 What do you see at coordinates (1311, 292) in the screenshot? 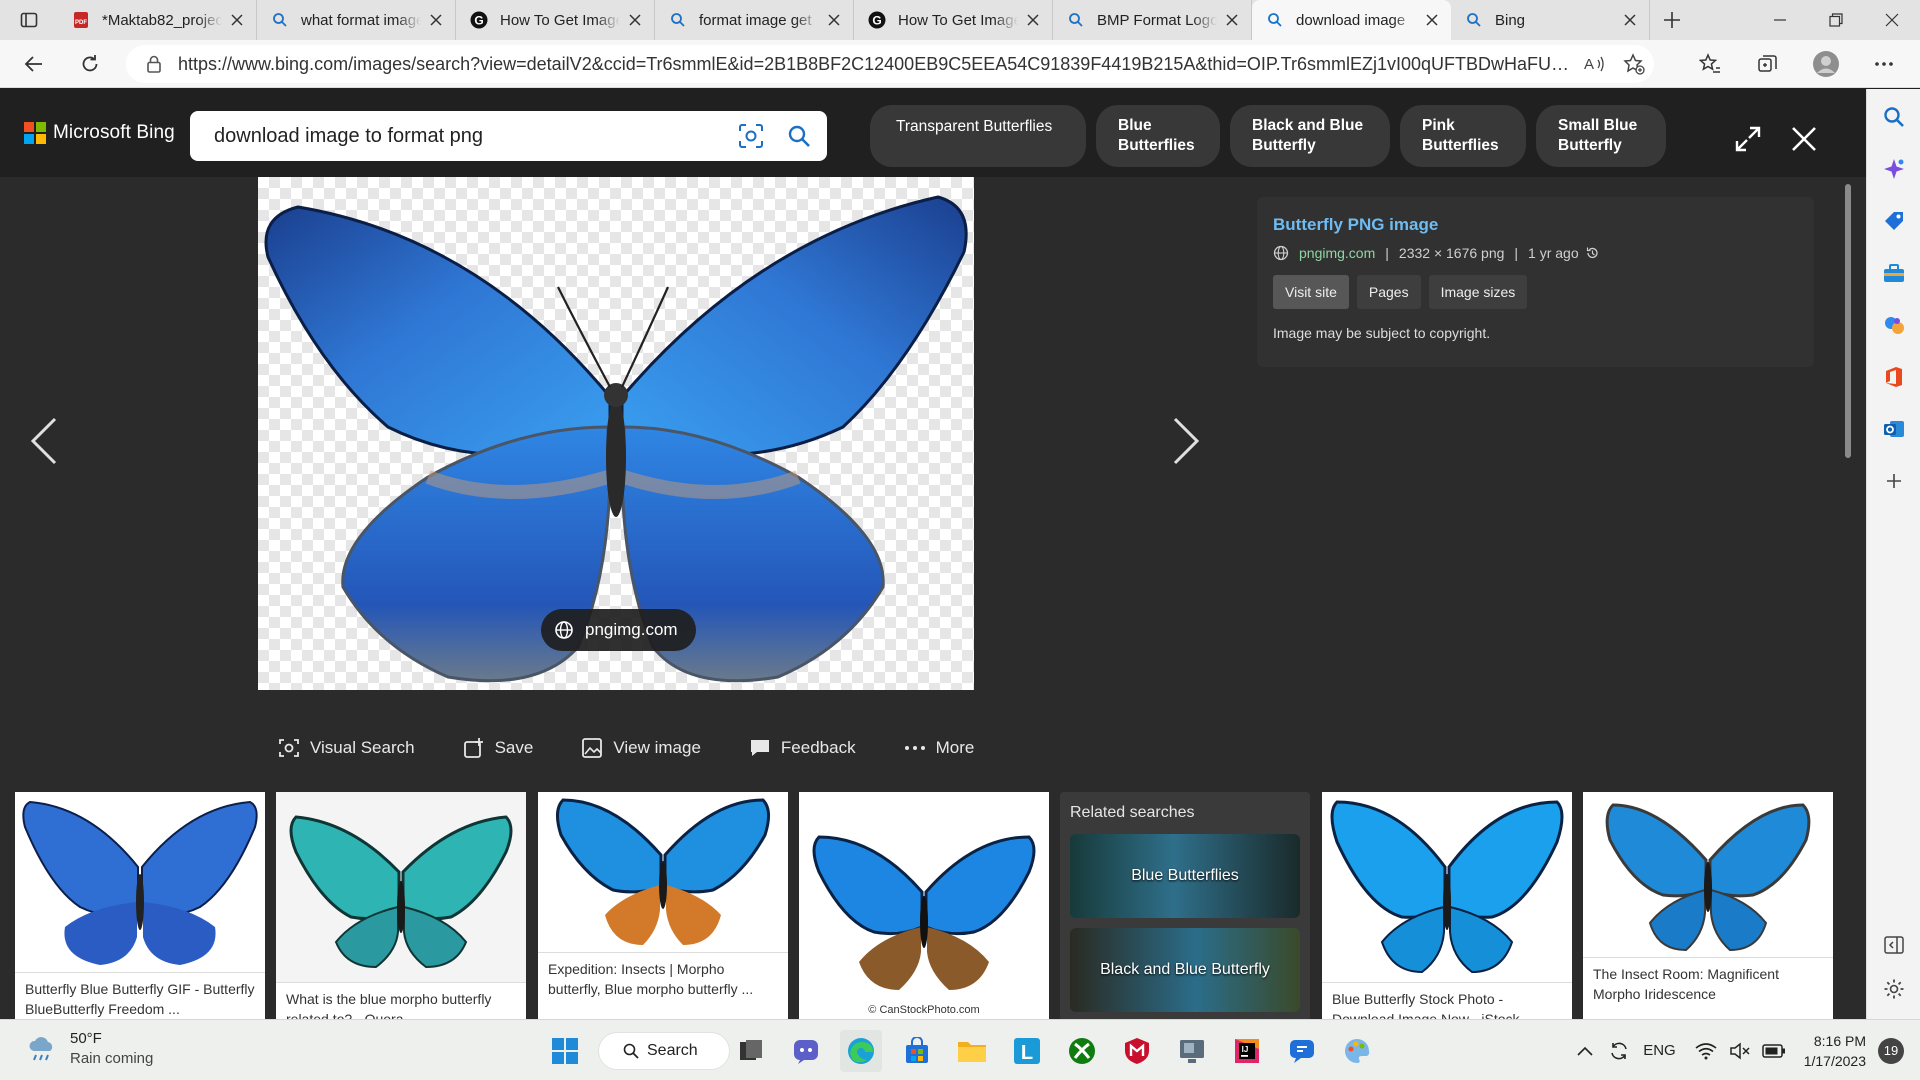
I see `visit-site-button: Visit site` at bounding box center [1311, 292].